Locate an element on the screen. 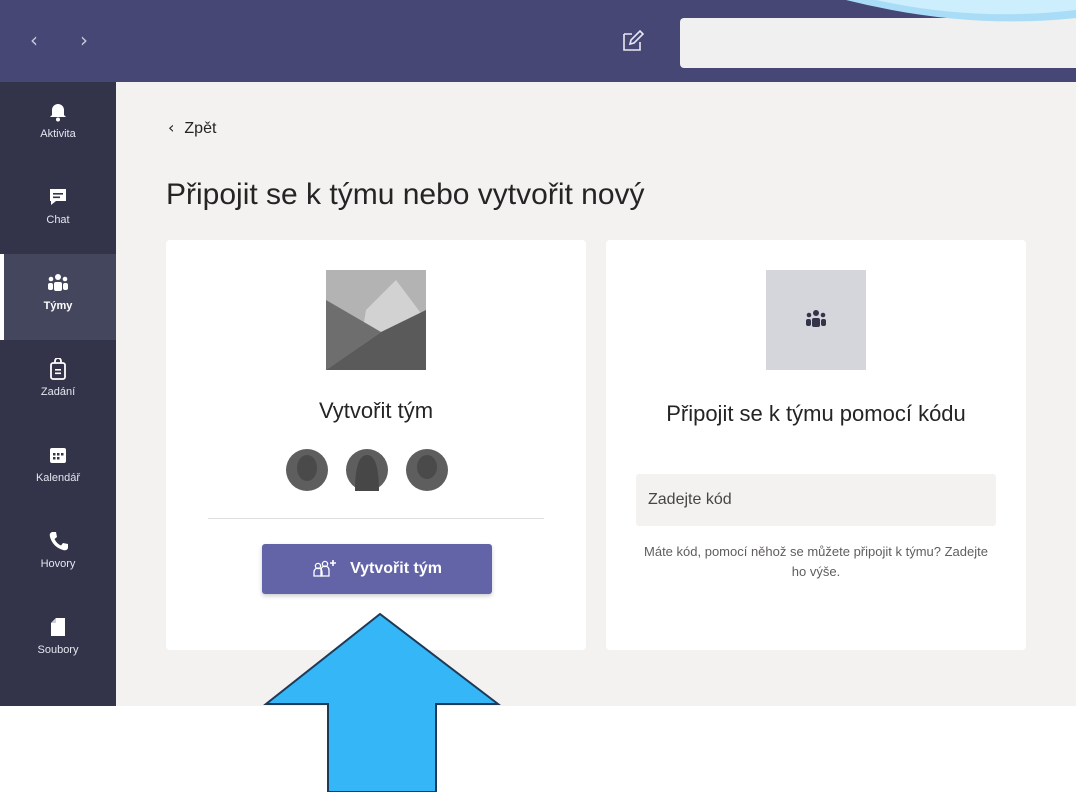  back-nav-icon: ‹ is located at coordinates (34, 40).